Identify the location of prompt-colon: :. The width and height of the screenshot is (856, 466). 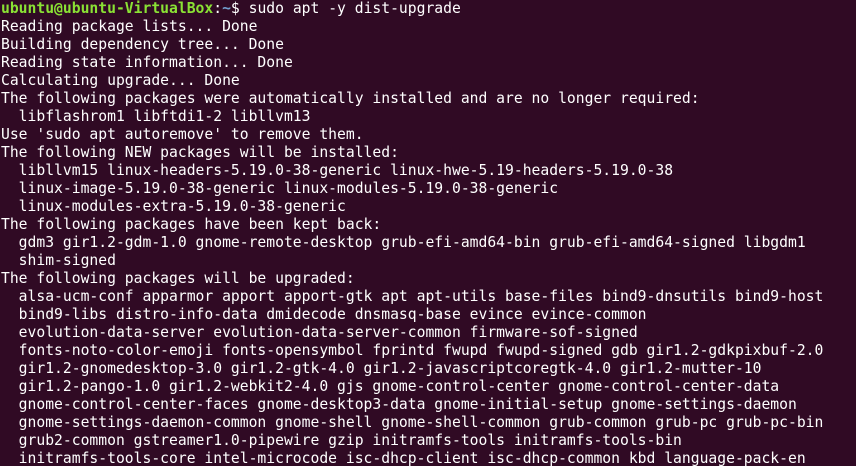
(218, 8).